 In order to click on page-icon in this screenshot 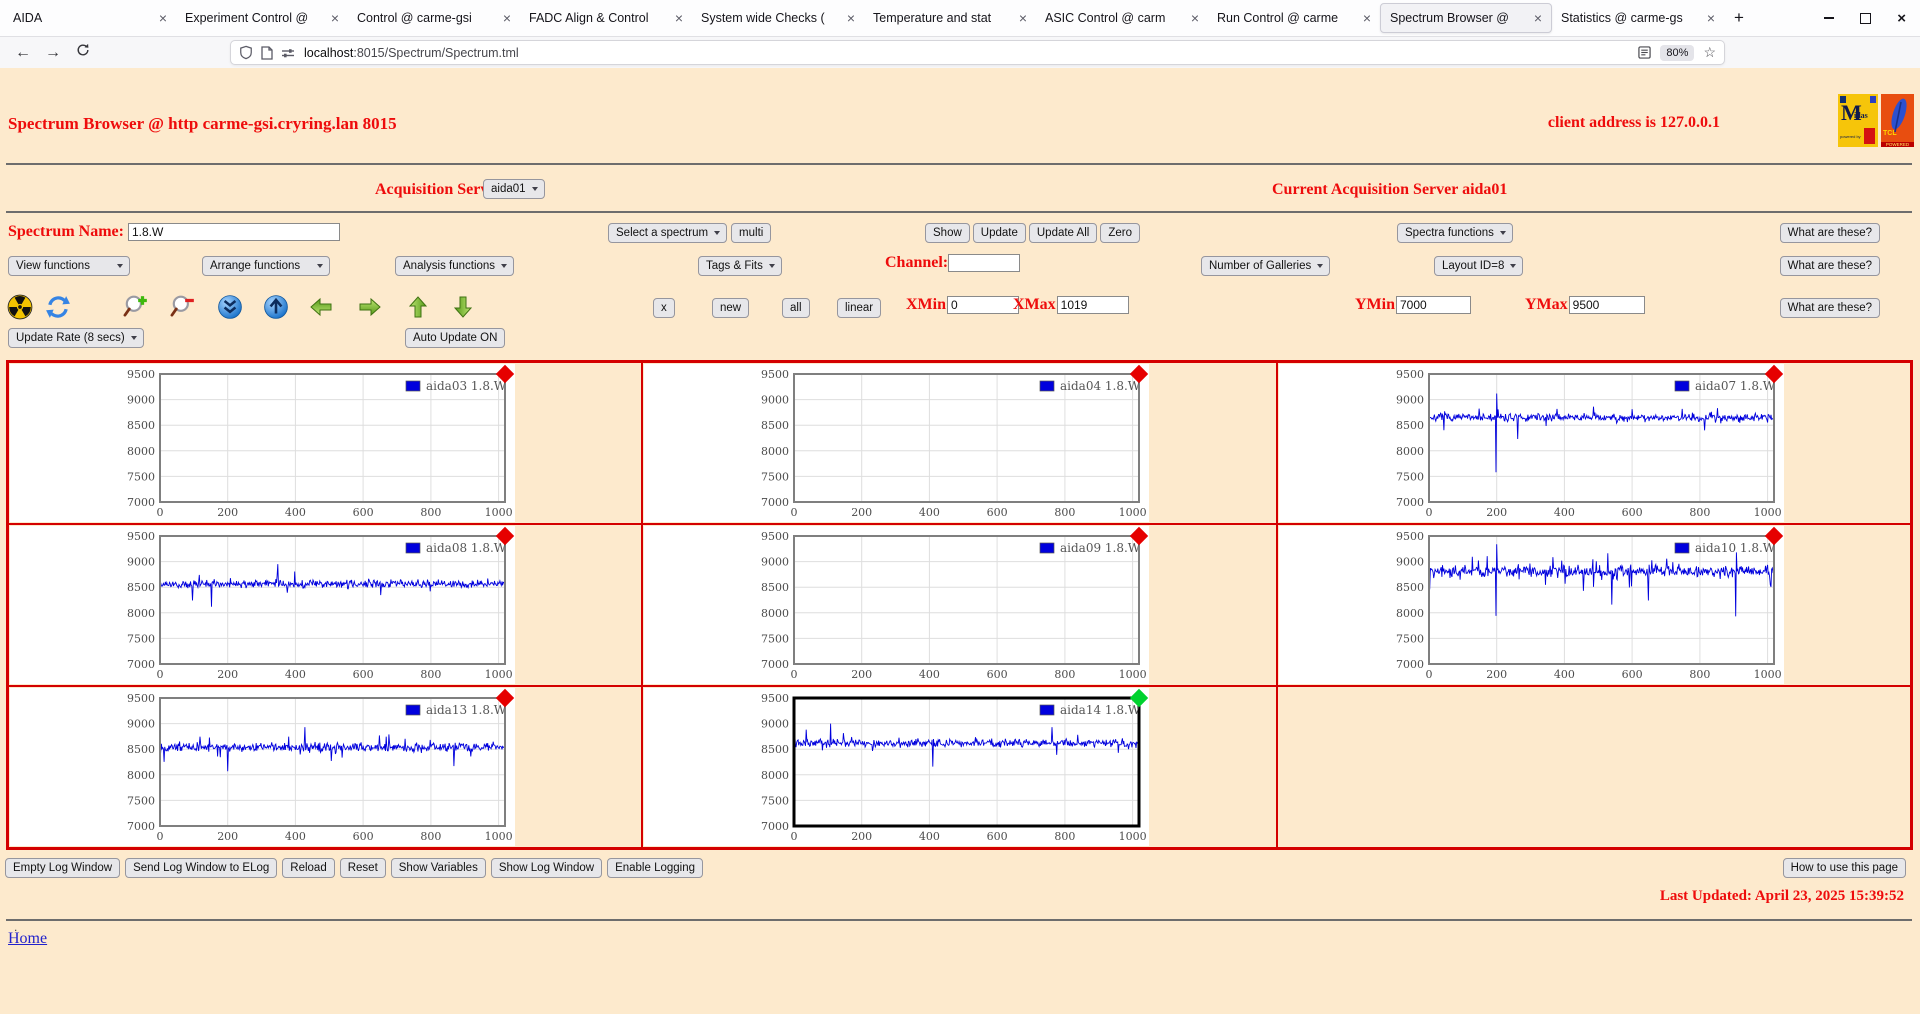, I will do `click(267, 52)`.